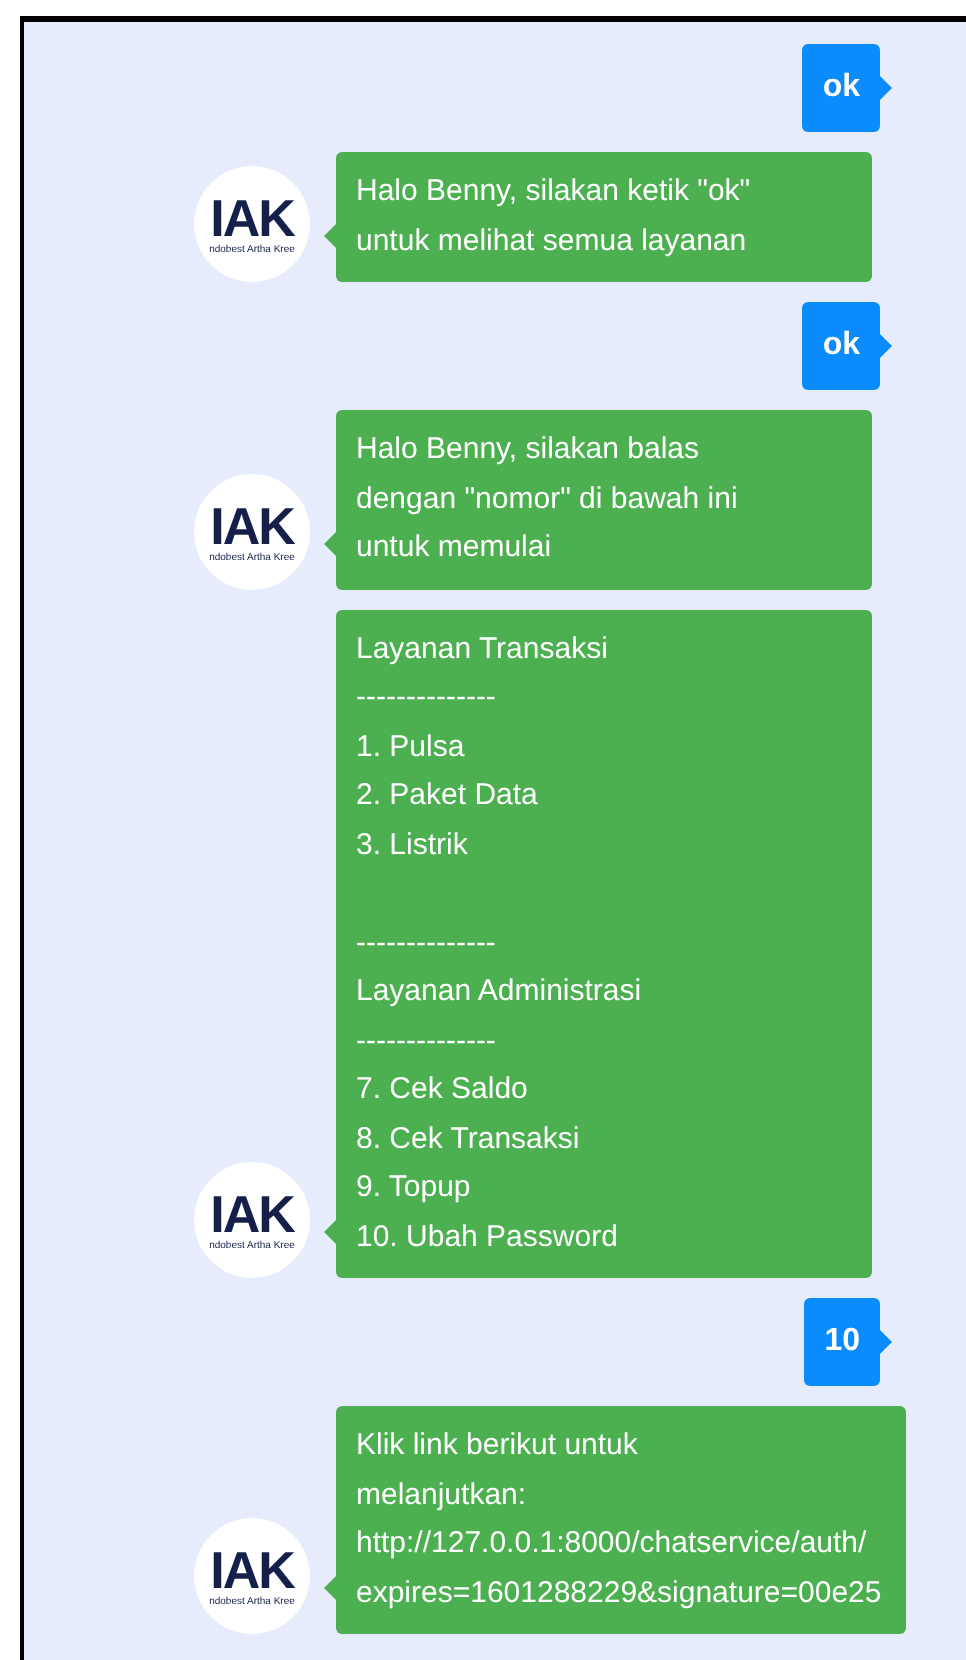 This screenshot has width=966, height=1660. Describe the element at coordinates (604, 217) in the screenshot. I see `bot-message-bubble: Halo Benny, silakan ketik "ok" untuk melihat semua layanan` at that location.